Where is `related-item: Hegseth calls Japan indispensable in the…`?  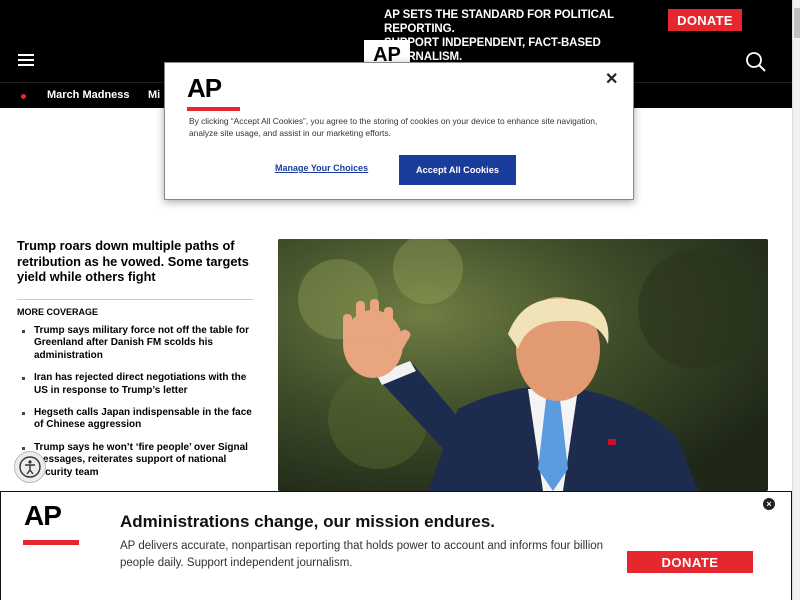 related-item: Hegseth calls Japan indispensable in the… is located at coordinates (139, 419).